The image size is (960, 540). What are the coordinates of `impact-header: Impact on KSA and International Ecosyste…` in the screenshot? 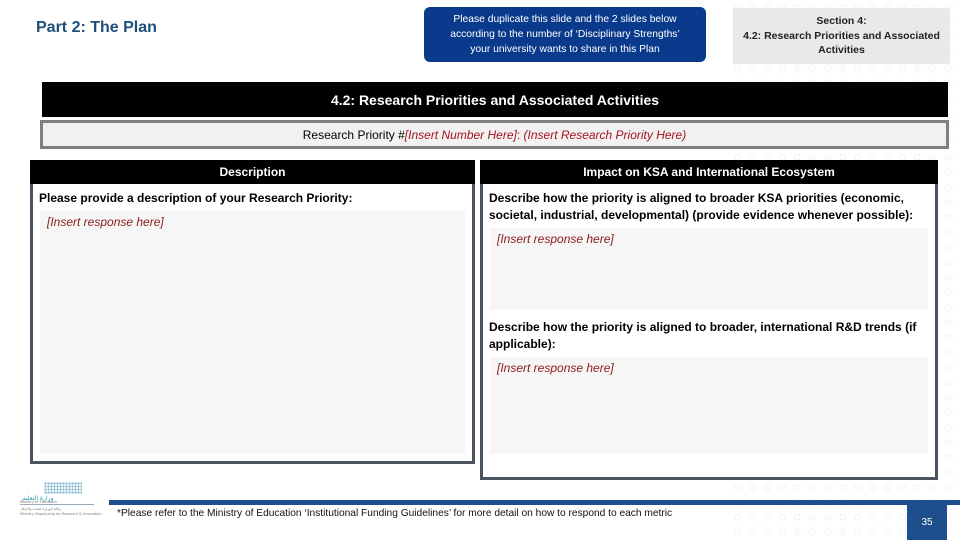 It's located at (709, 172).